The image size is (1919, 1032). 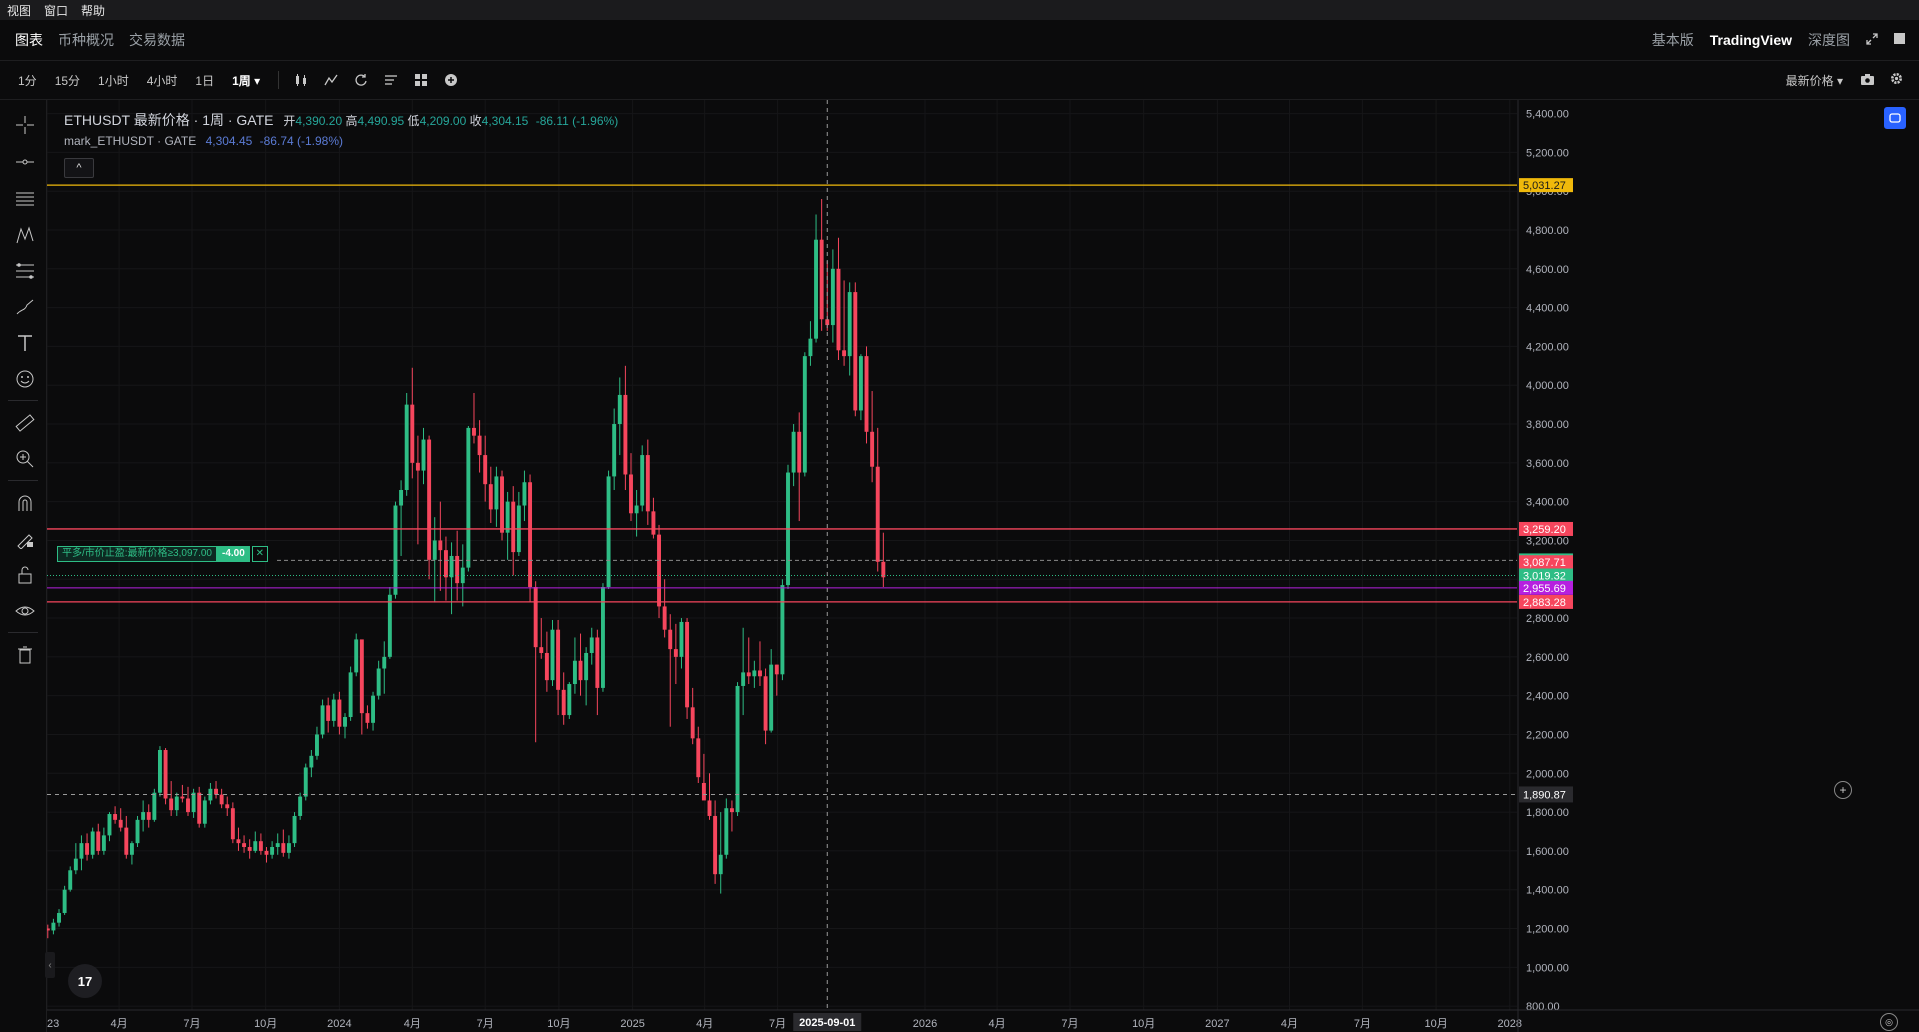 What do you see at coordinates (53, 1024) in the screenshot?
I see `x-tick-label: 2023` at bounding box center [53, 1024].